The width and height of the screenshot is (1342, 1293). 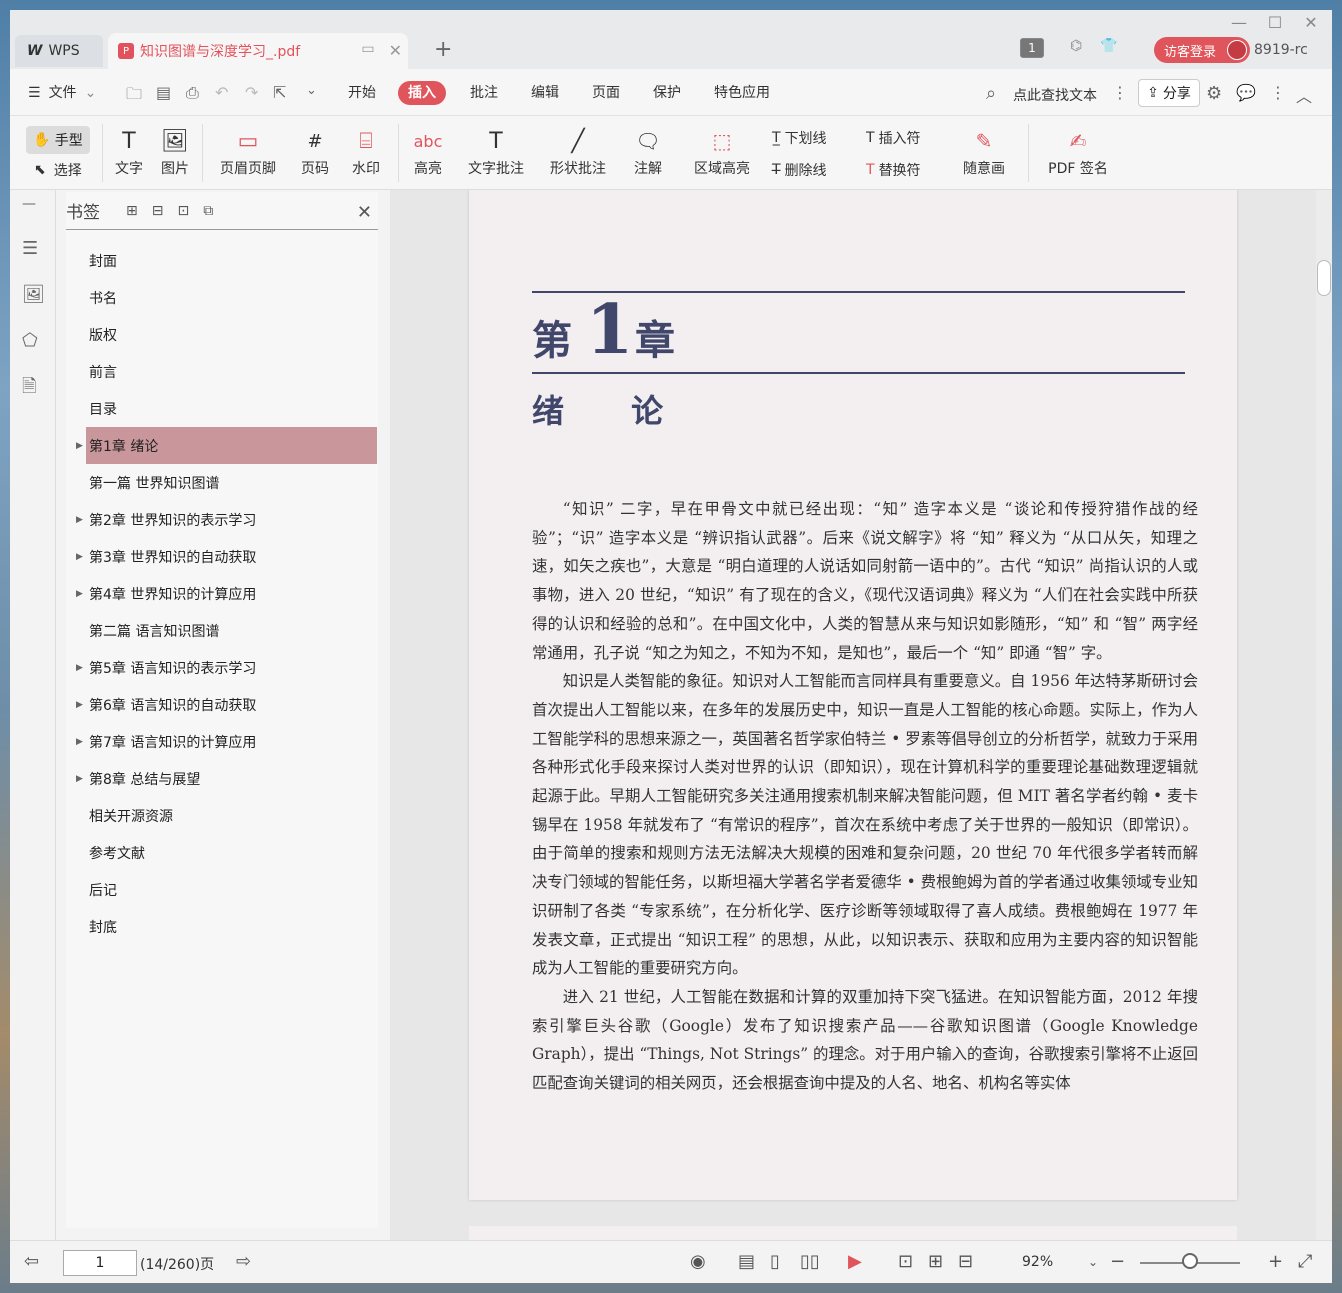 I want to click on double-page-icon: ▯▯, so click(x=810, y=1261).